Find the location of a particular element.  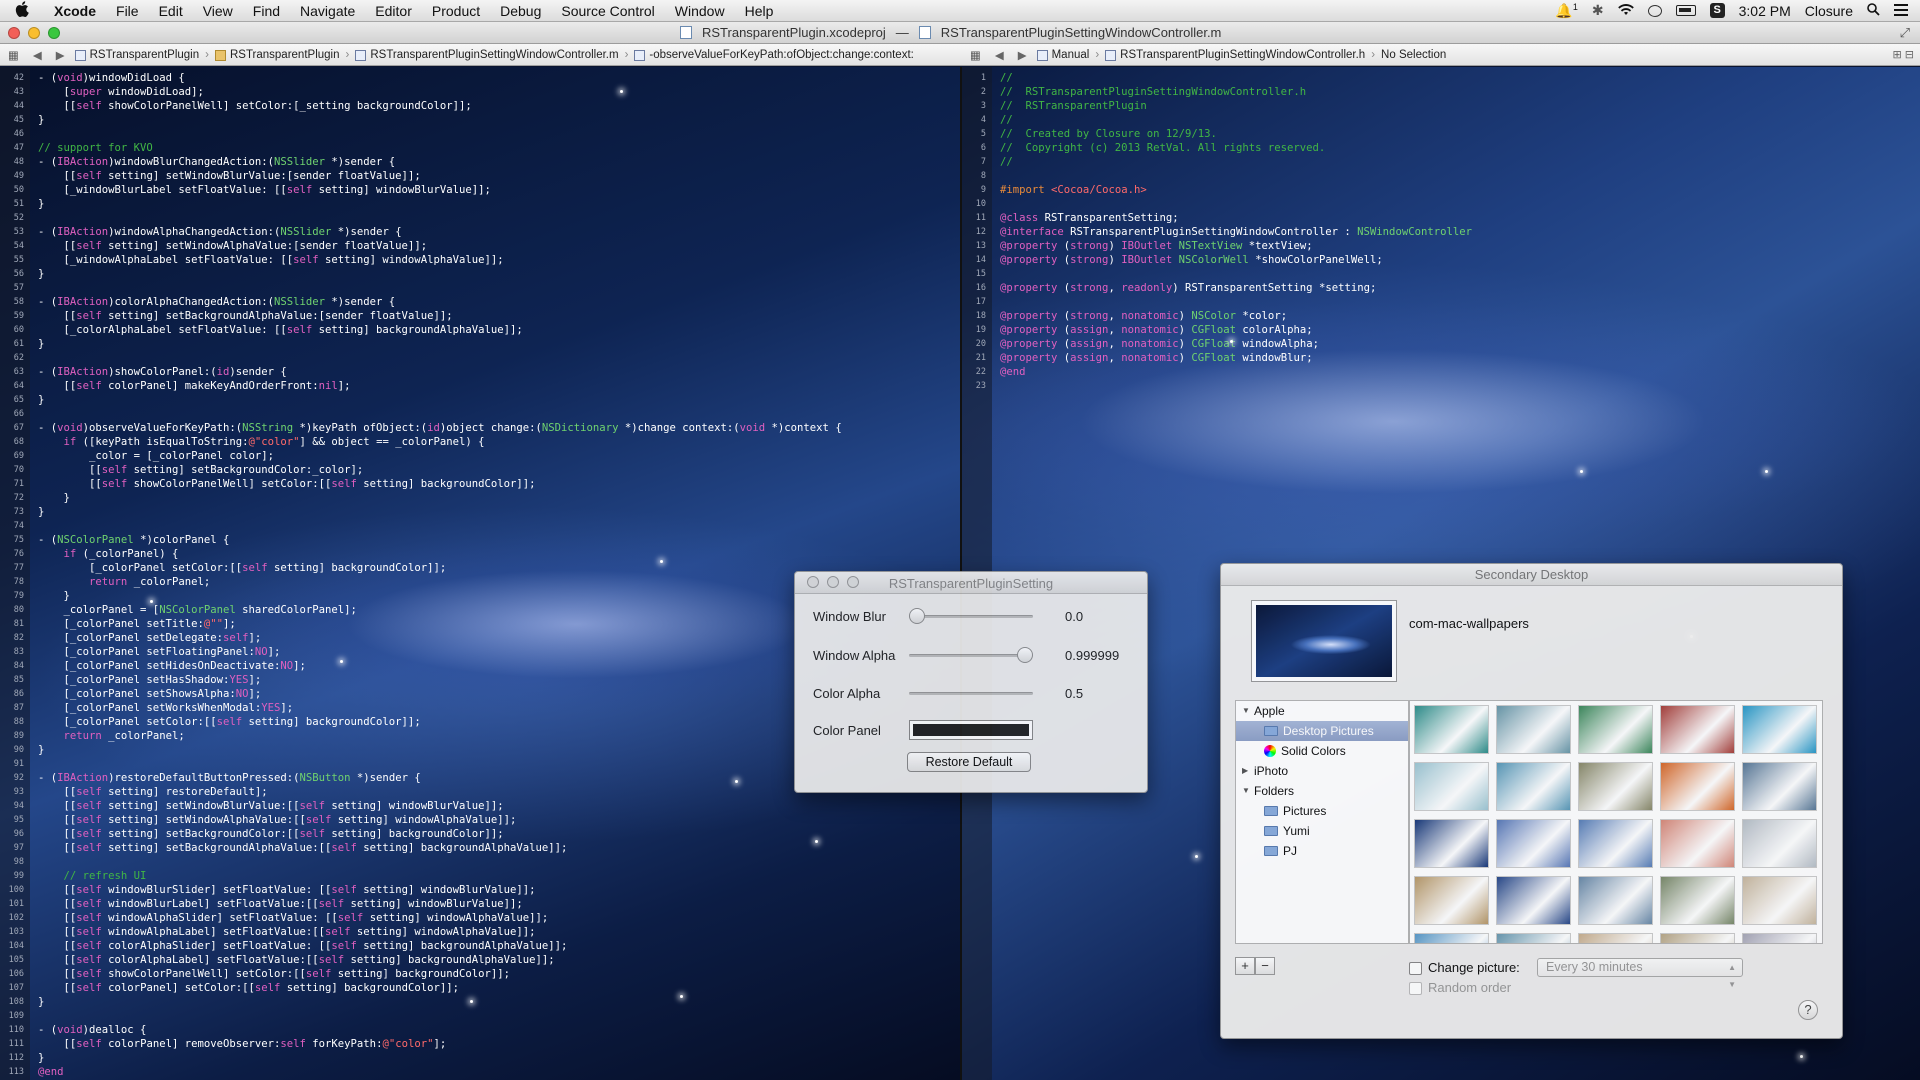

left-line: 45} is located at coordinates (480, 120).